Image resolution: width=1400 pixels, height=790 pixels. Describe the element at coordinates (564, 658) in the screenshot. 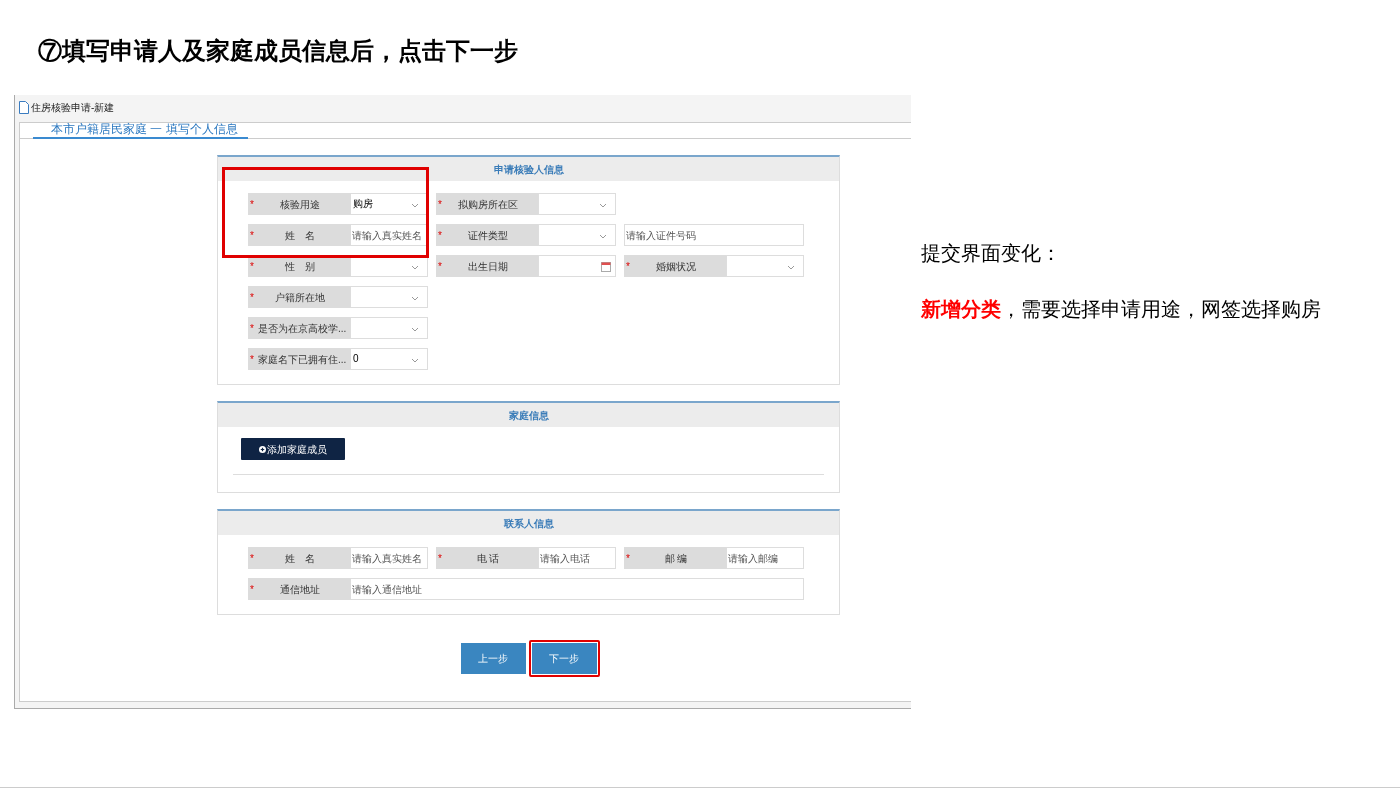

I see `step-button: 下一步` at that location.